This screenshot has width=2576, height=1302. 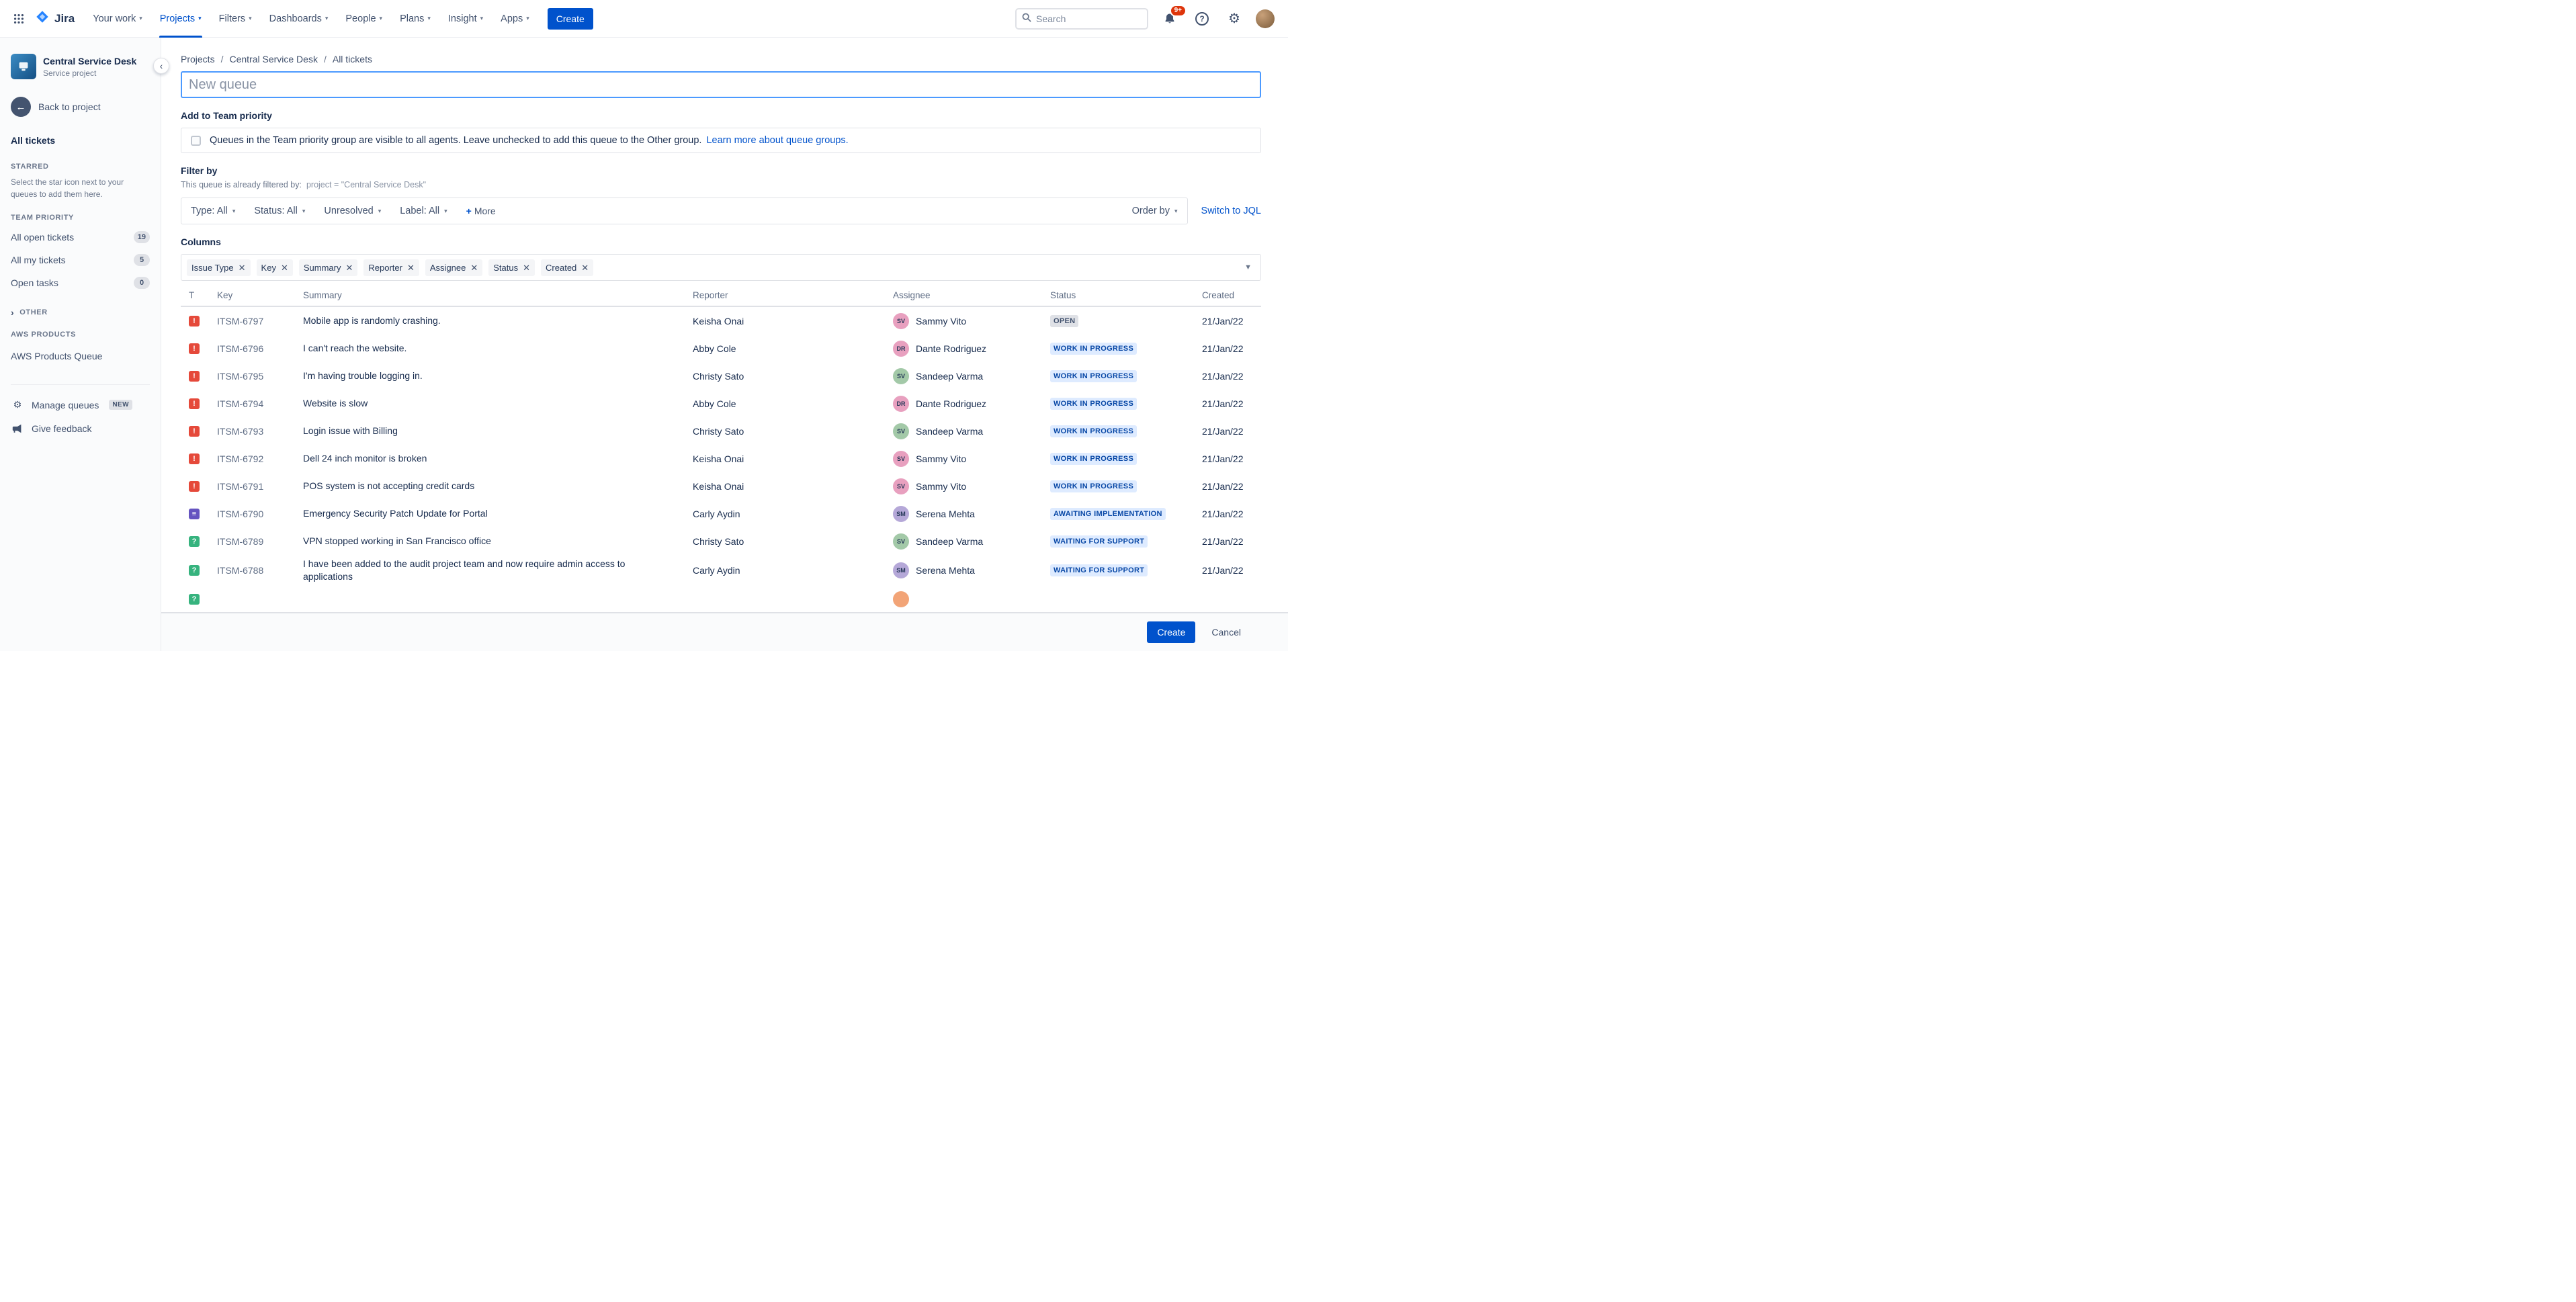 What do you see at coordinates (481, 211) in the screenshot?
I see `more-filters-button: + More` at bounding box center [481, 211].